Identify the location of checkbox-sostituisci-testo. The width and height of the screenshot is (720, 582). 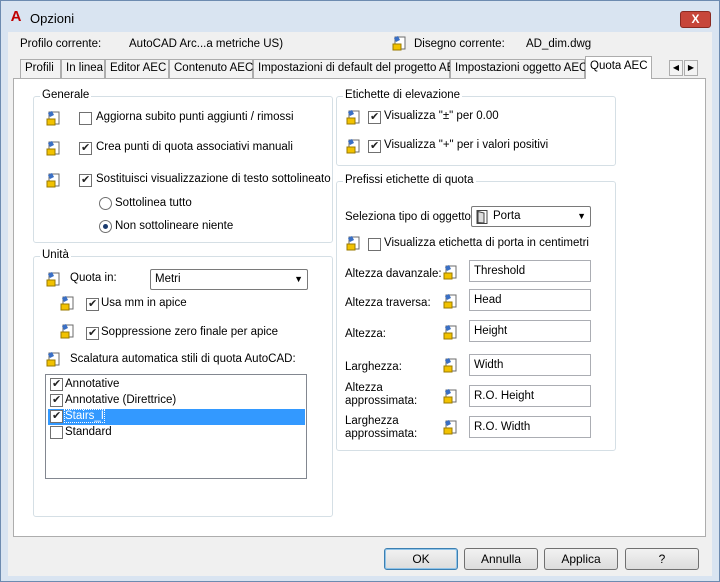
(85, 180).